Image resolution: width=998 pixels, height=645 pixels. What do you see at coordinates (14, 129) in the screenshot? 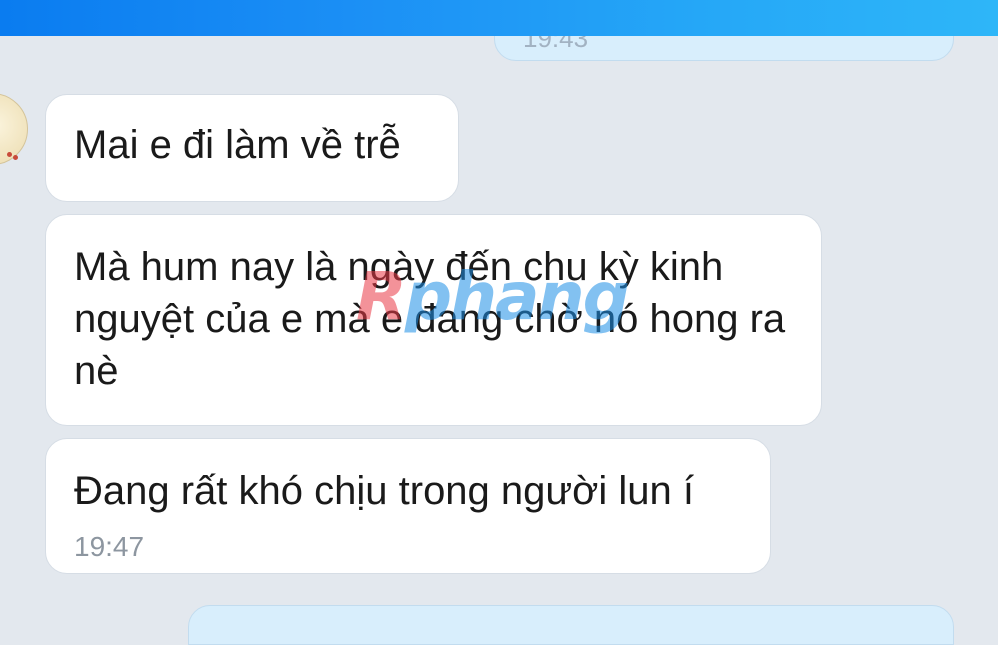
I see `contact-avatar` at bounding box center [14, 129].